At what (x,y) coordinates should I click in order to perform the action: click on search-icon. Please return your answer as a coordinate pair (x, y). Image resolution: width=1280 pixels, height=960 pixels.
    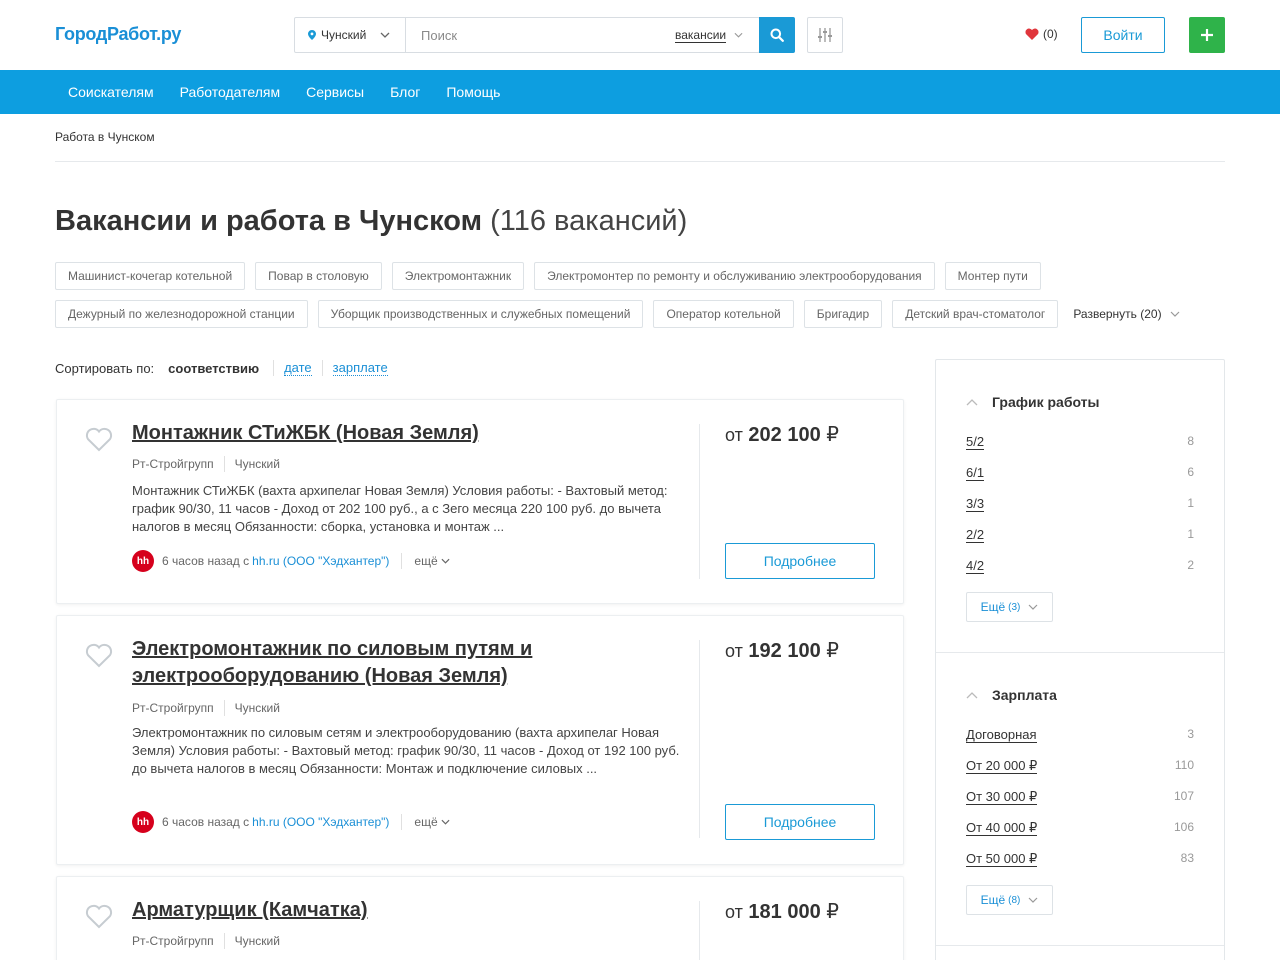
    Looking at the image, I should click on (777, 35).